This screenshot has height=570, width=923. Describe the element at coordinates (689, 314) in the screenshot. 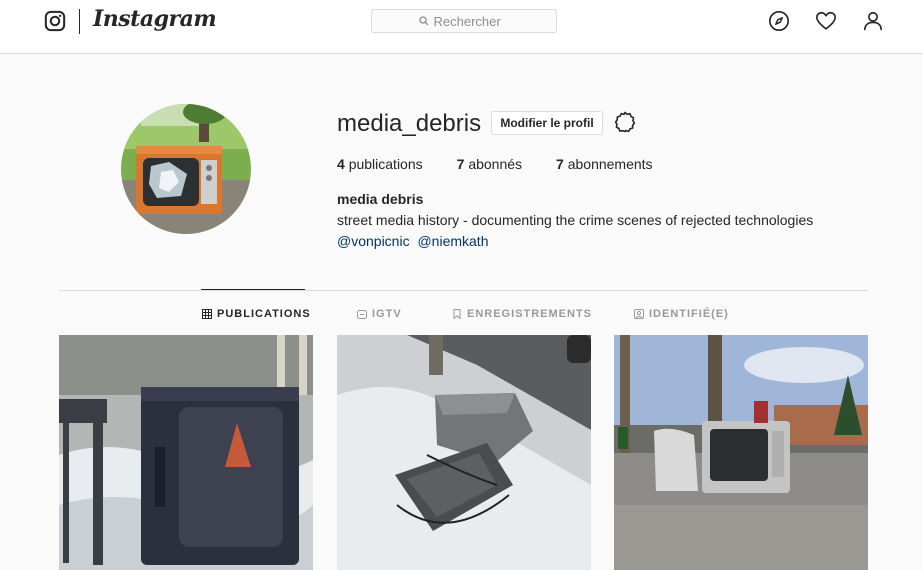

I see `tab-label: IDENTIFIÉ(E)` at that location.